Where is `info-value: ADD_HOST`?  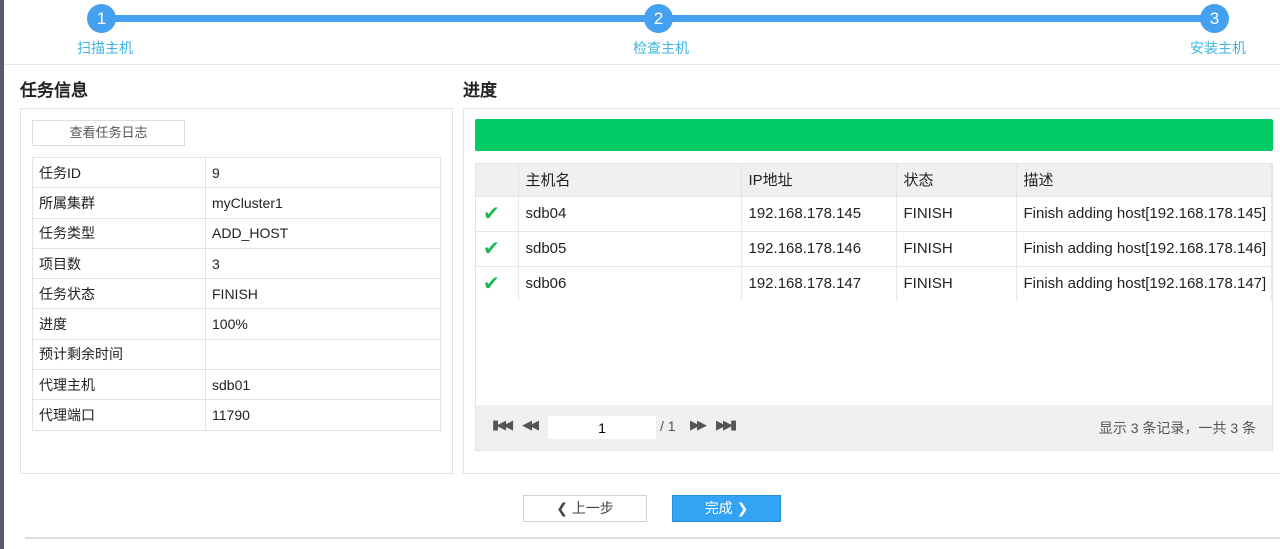
info-value: ADD_HOST is located at coordinates (323, 233).